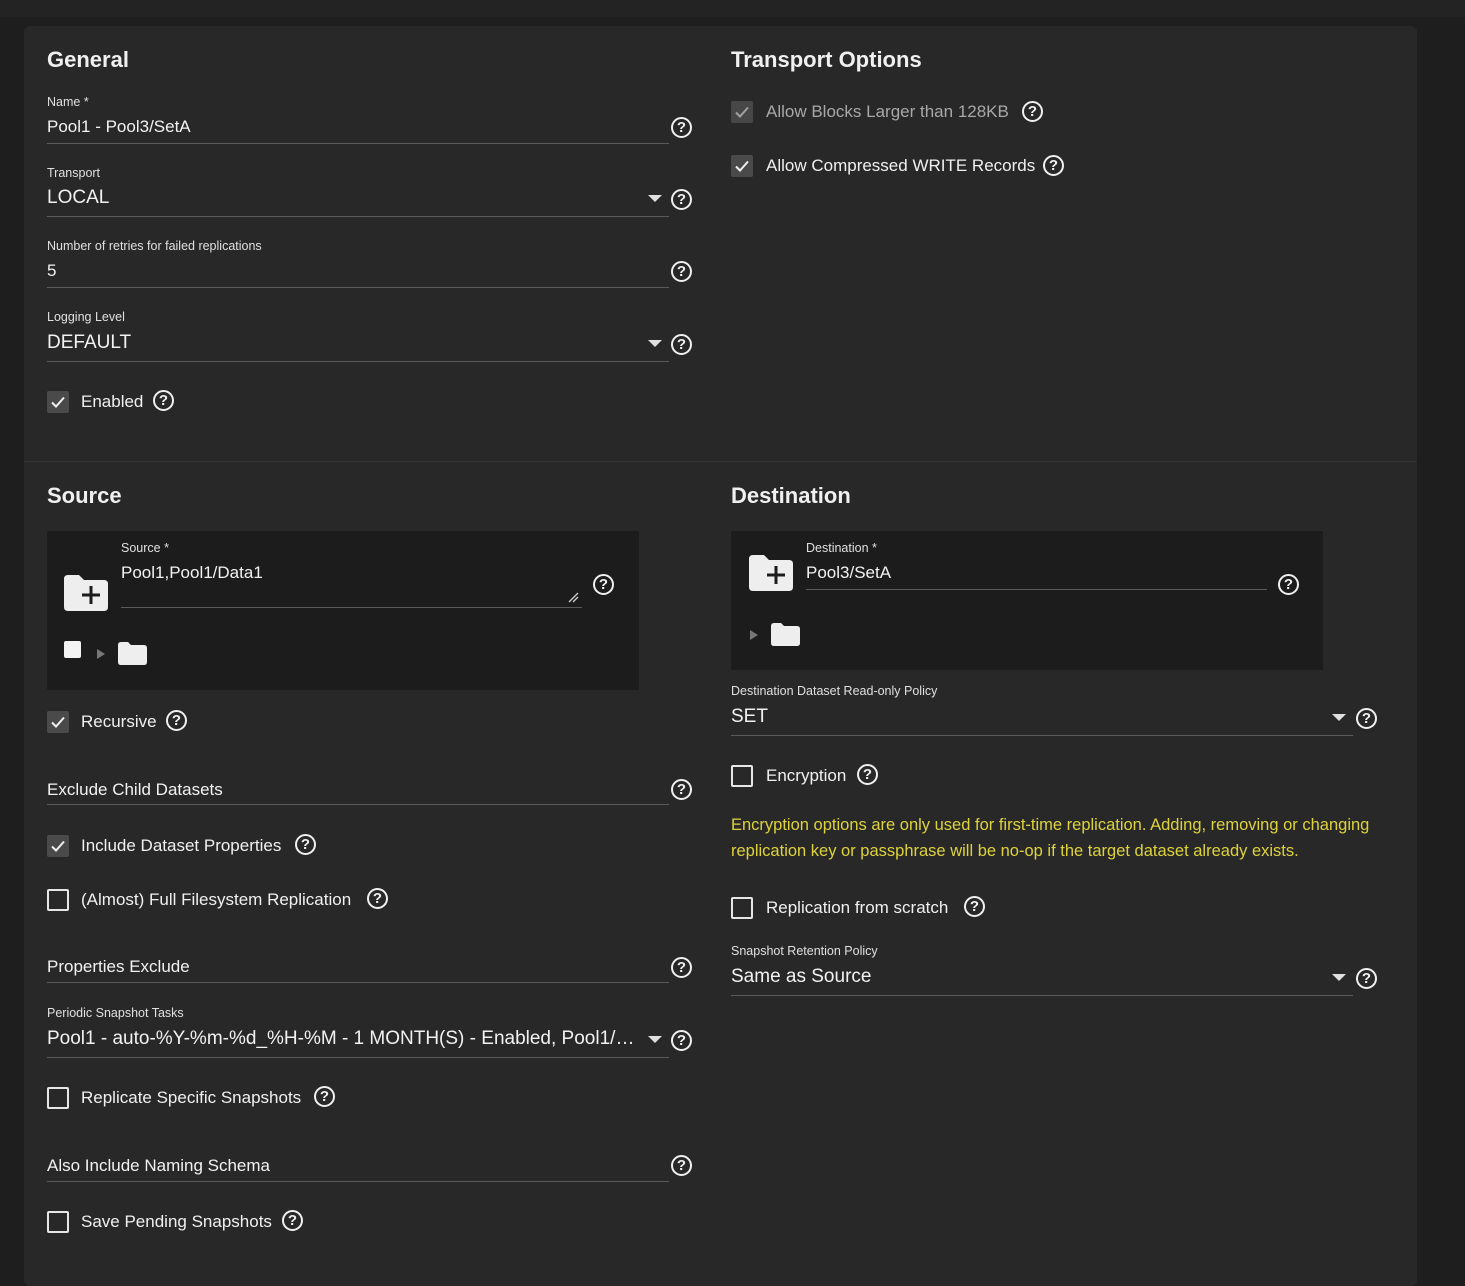 Image resolution: width=1465 pixels, height=1286 pixels. What do you see at coordinates (1042, 735) in the screenshot?
I see `readonly-underline` at bounding box center [1042, 735].